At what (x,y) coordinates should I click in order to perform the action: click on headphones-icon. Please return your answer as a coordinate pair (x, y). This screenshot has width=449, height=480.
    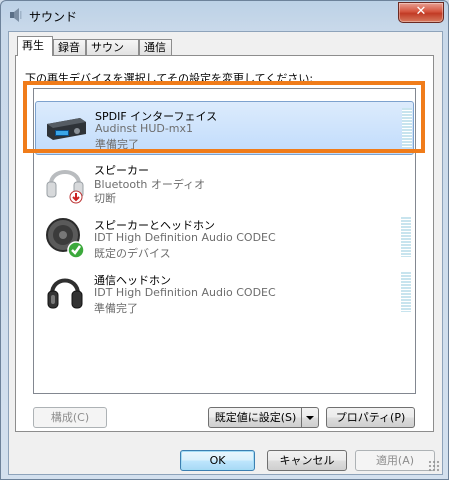
    Looking at the image, I should click on (65, 293).